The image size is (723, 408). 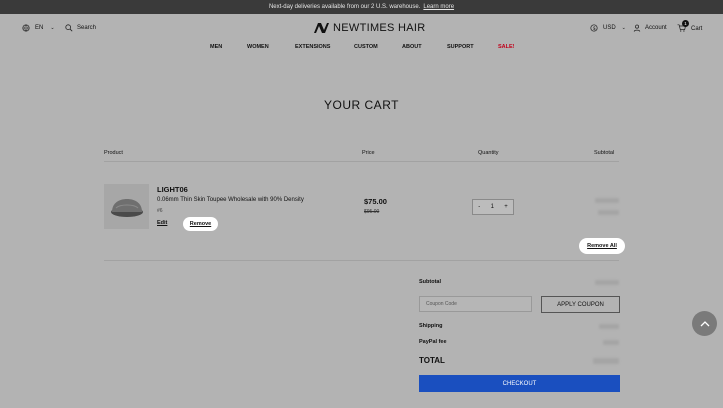 What do you see at coordinates (200, 224) in the screenshot?
I see `remove-button: Remove` at bounding box center [200, 224].